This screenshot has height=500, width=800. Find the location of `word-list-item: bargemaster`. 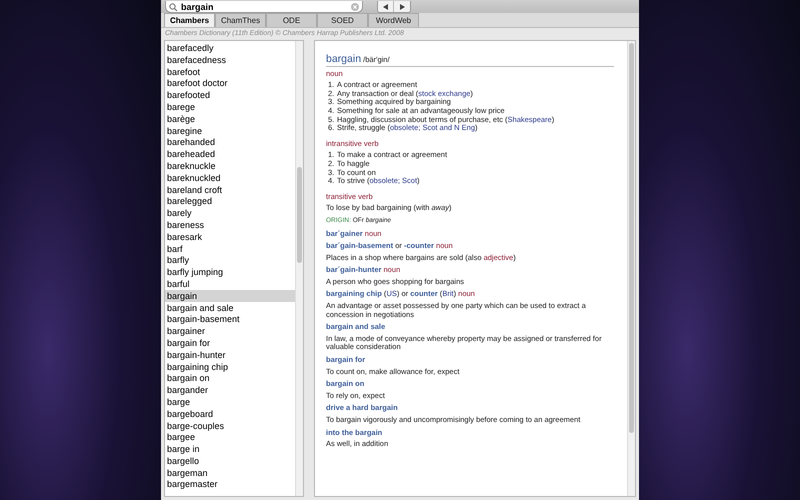

word-list-item: bargemaster is located at coordinates (230, 484).